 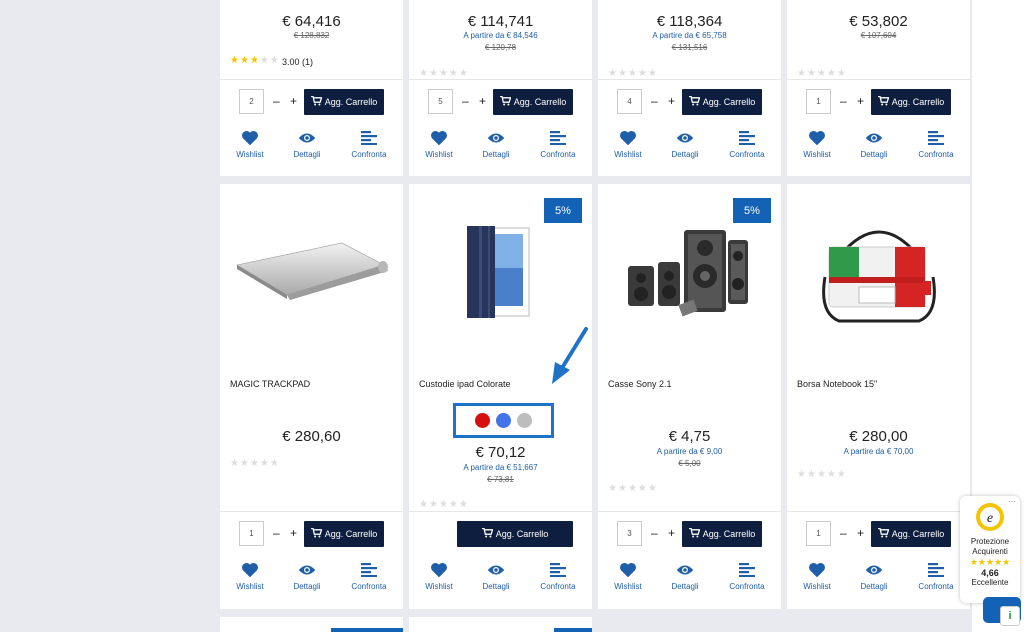 What do you see at coordinates (694, 101) in the screenshot?
I see `cart-icon` at bounding box center [694, 101].